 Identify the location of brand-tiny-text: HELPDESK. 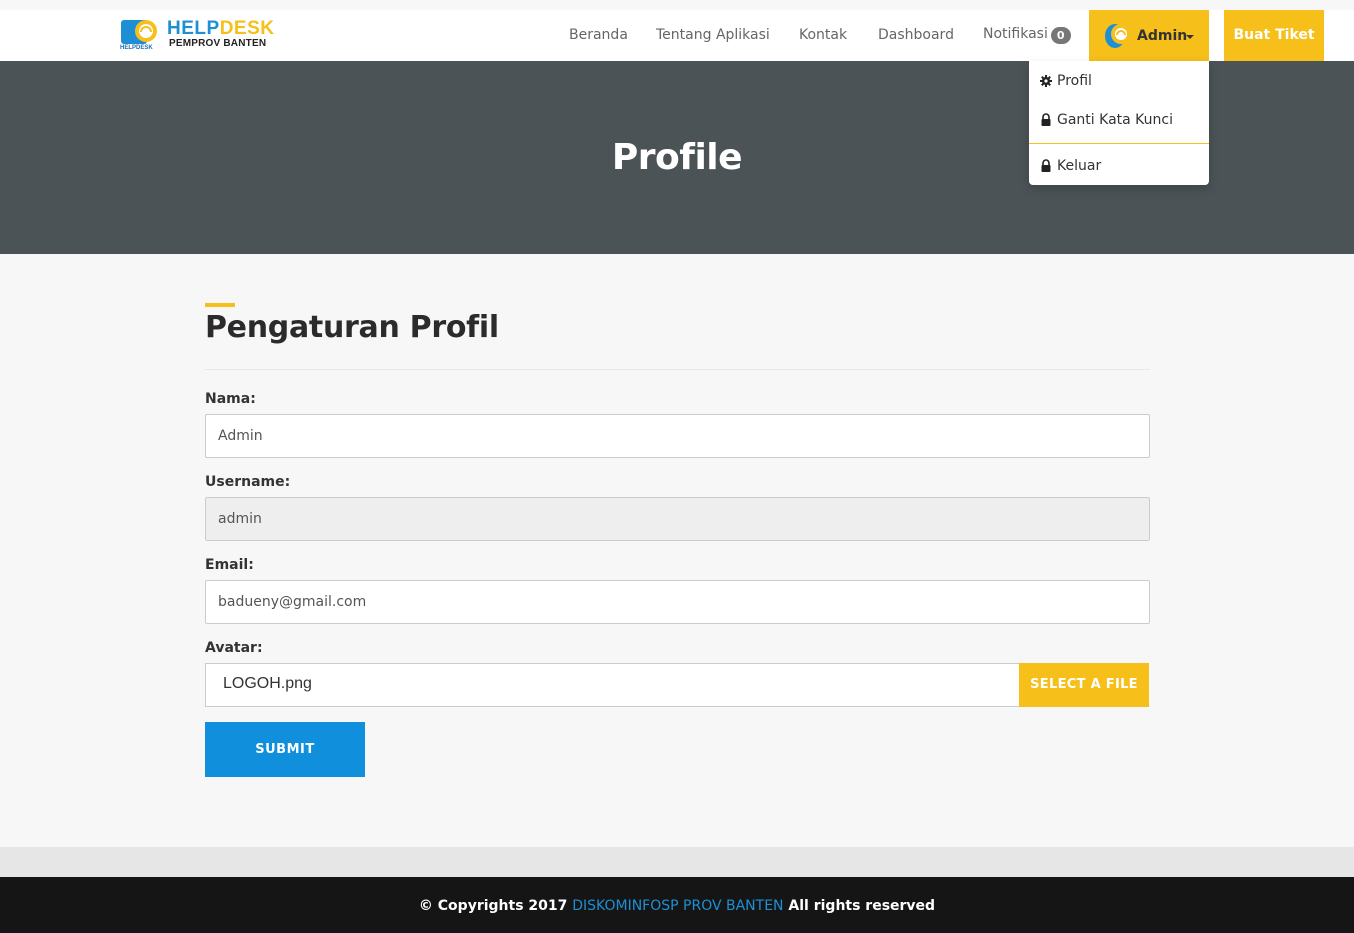
(136, 48).